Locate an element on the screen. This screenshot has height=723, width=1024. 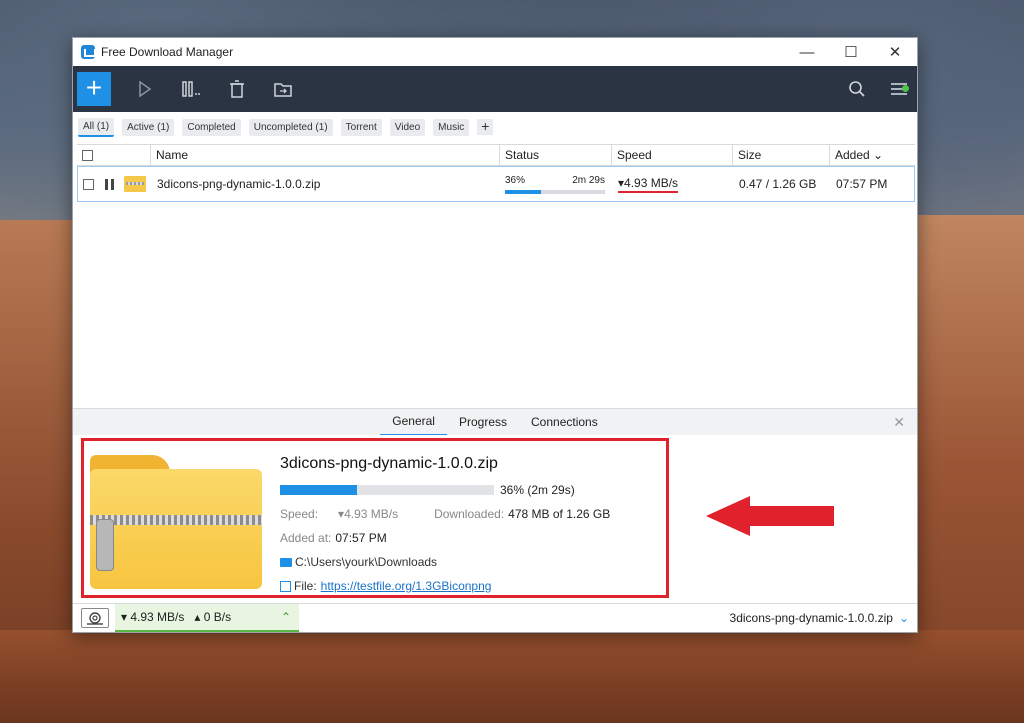
menu-icon is located at coordinates (899, 89).